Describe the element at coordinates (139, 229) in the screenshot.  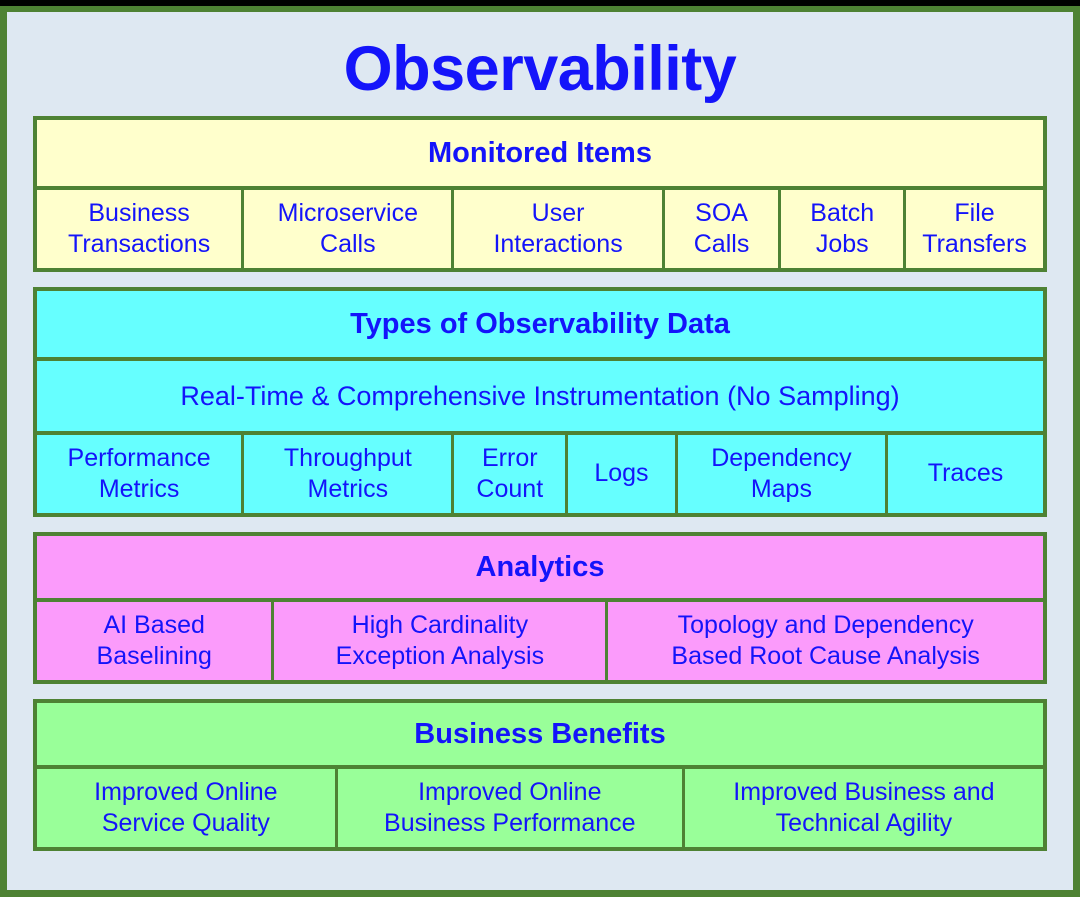
I see `monitored-item-business-transactions: Business Transactions` at that location.